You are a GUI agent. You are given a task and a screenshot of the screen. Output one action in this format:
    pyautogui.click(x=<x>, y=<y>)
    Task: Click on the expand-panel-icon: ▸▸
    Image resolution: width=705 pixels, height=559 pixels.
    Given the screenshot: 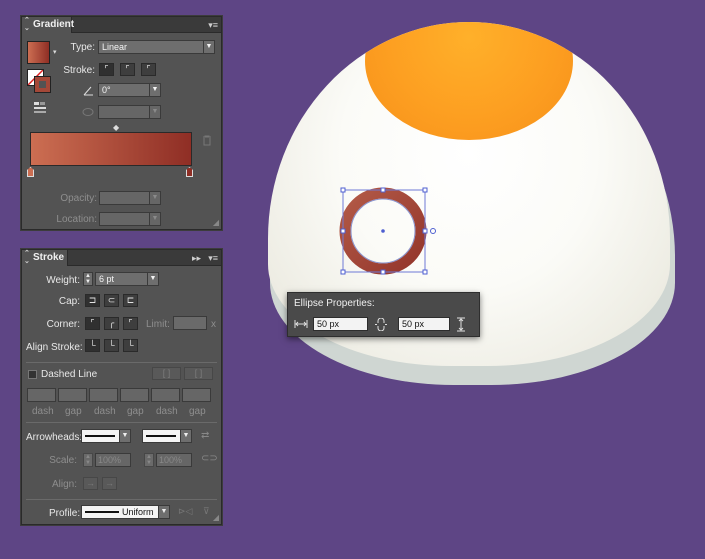 What is the action you would take?
    pyautogui.click(x=196, y=258)
    